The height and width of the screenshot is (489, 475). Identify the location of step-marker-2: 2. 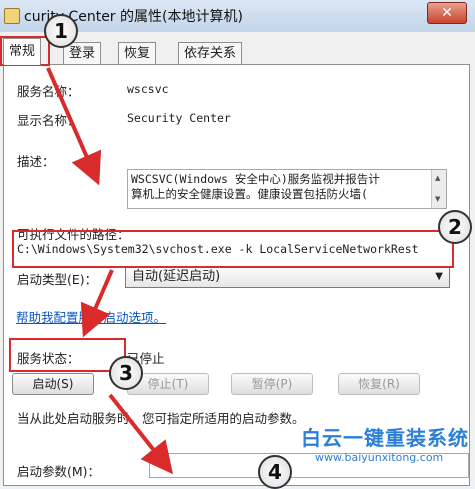
(455, 227).